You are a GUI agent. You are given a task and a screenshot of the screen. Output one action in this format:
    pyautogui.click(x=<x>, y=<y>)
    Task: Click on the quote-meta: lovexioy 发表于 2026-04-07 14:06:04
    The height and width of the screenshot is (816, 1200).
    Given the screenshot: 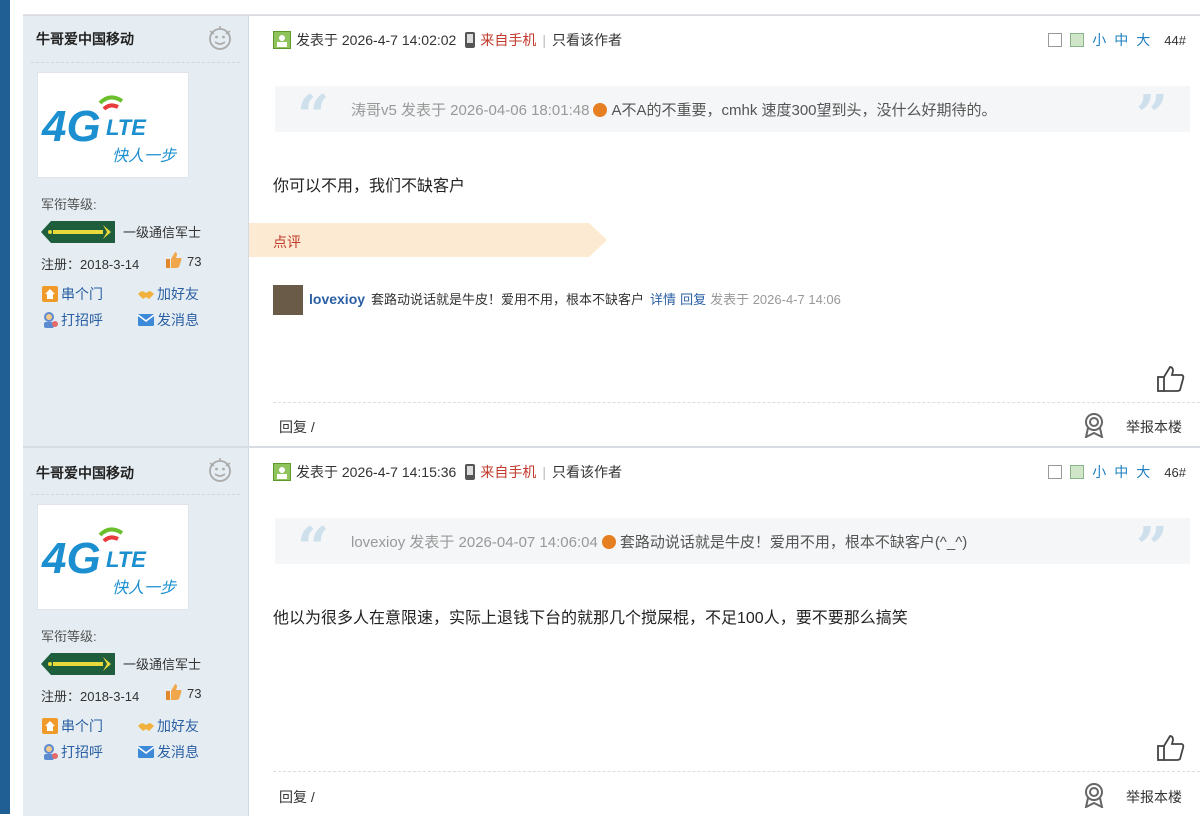 What is the action you would take?
    pyautogui.click(x=474, y=542)
    